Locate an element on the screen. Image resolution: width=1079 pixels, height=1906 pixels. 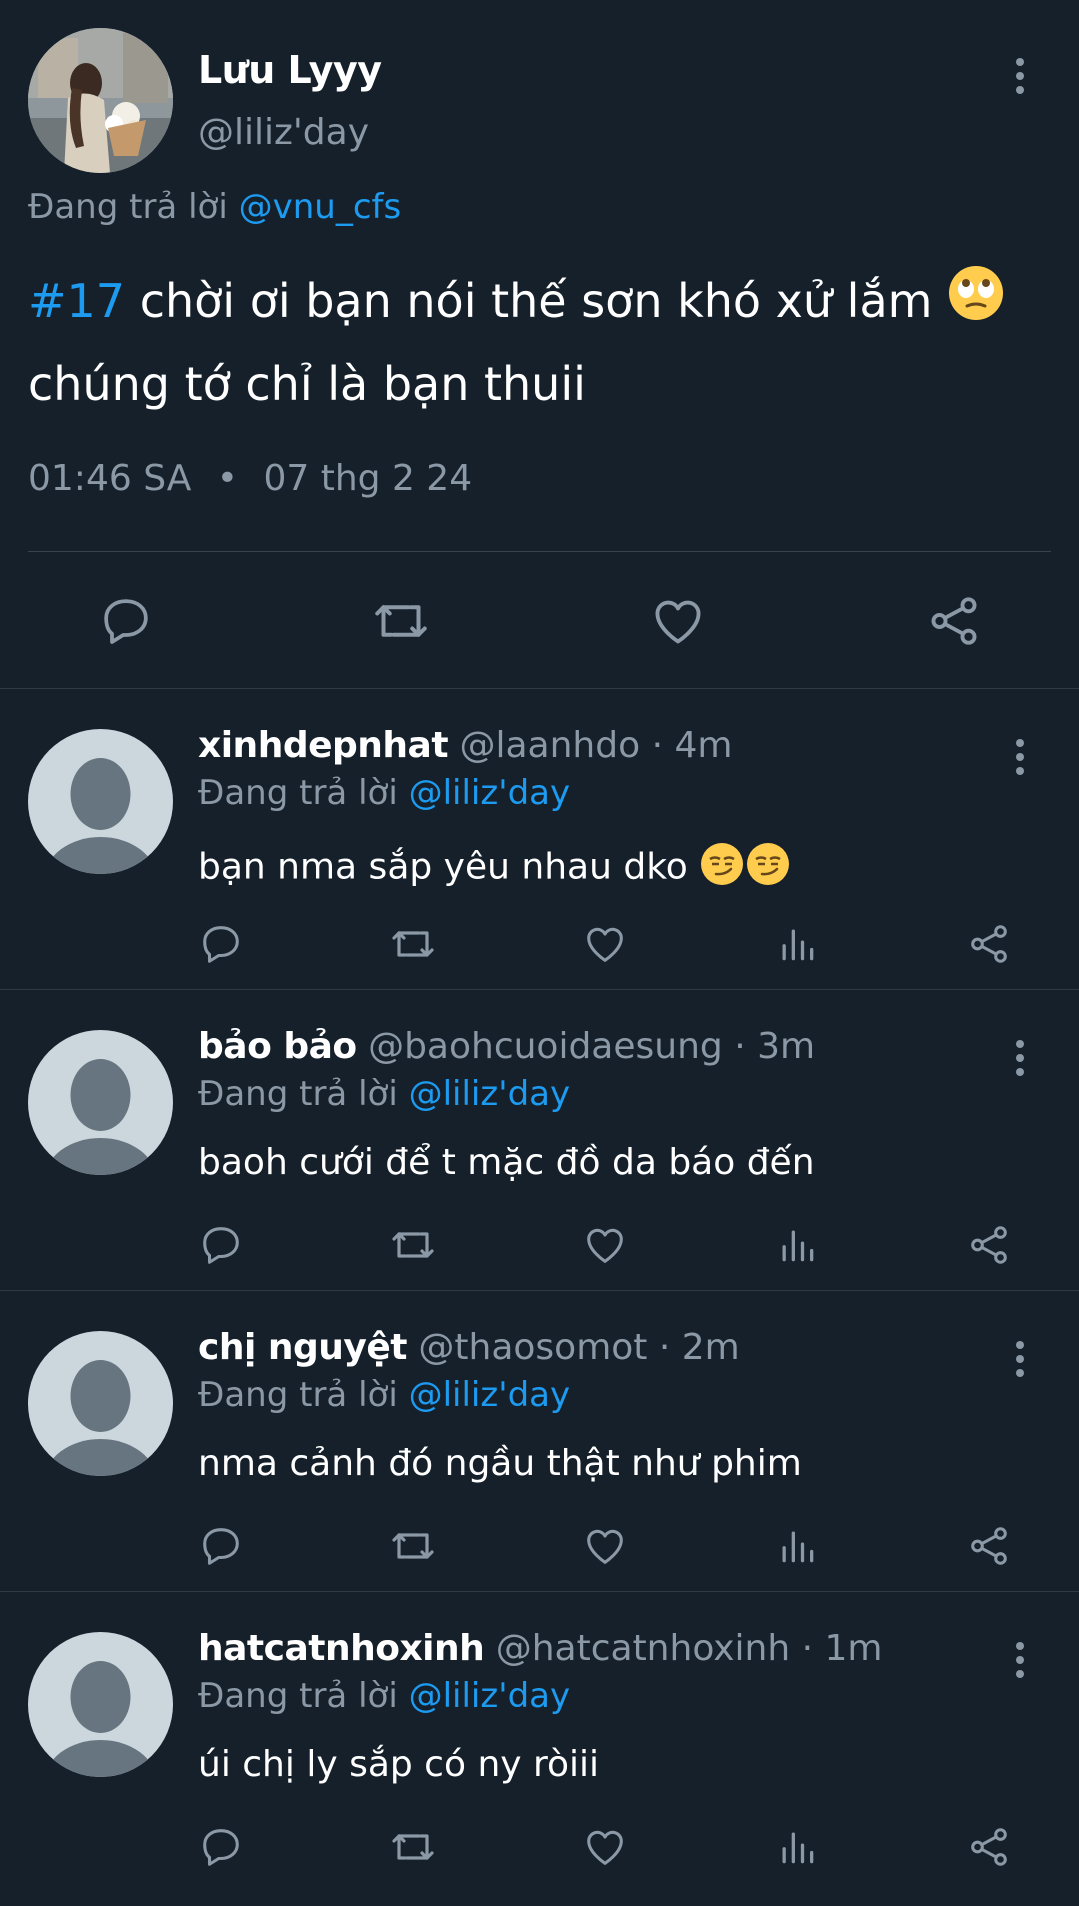
reply-text-content: bạn nma sắp yêu nhau dko is located at coordinates (449, 867).